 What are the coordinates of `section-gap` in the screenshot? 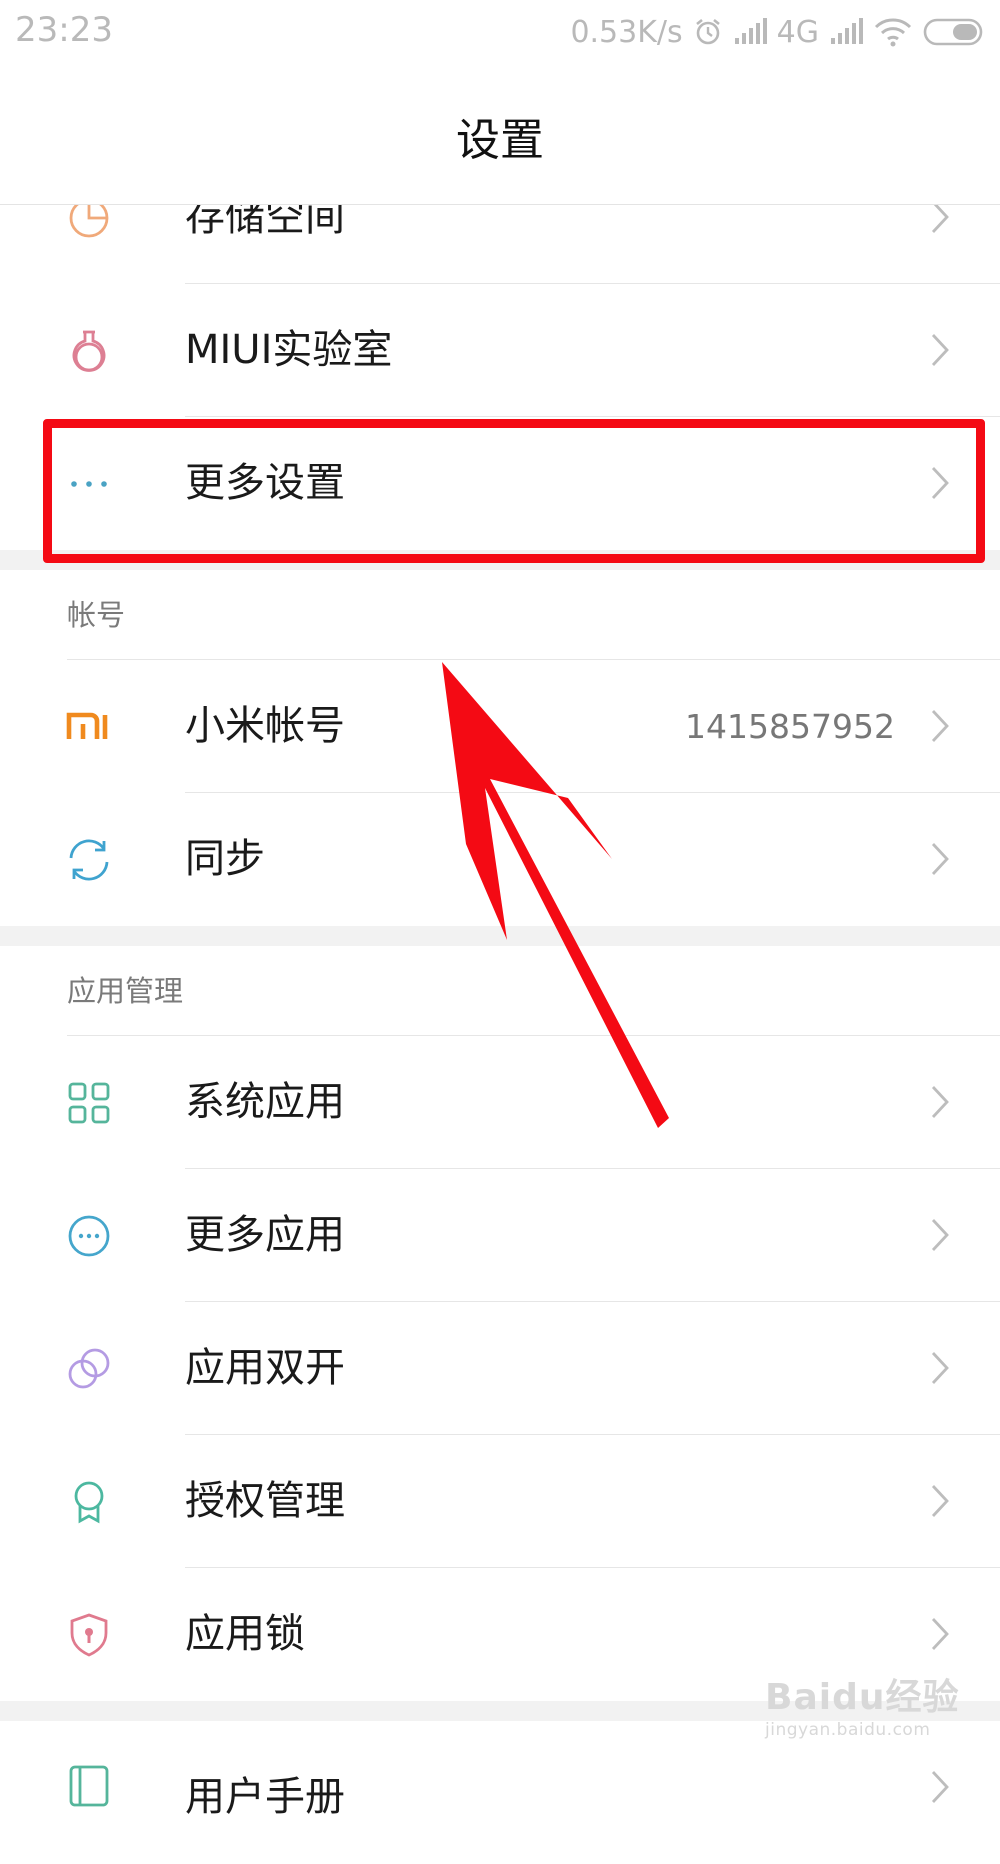 It's located at (500, 936).